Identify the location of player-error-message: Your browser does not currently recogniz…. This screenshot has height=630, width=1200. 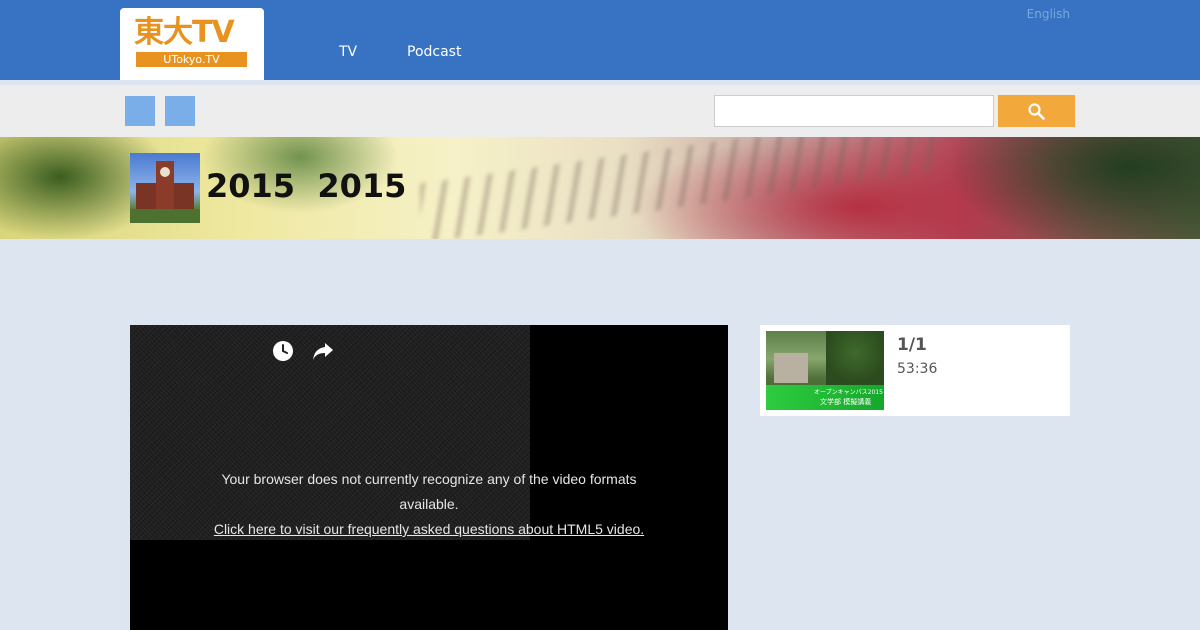
(429, 504).